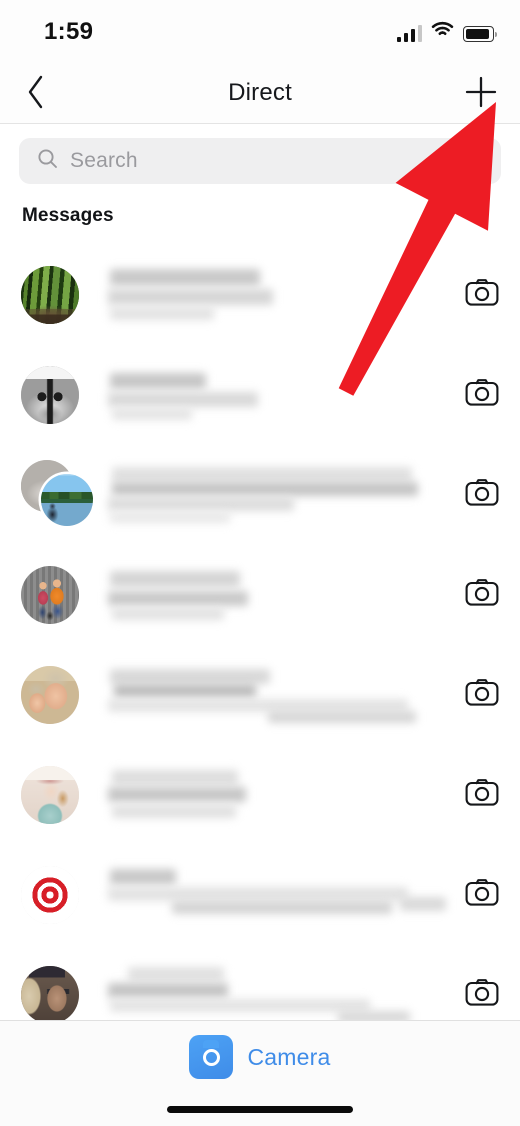 This screenshot has width=520, height=1126. I want to click on camera-button-label: Camera, so click(289, 1056).